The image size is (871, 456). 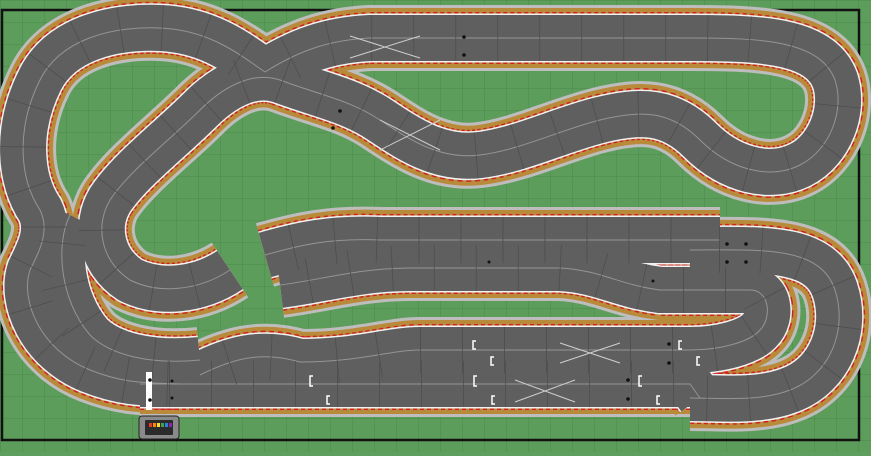 What do you see at coordinates (250, 366) in the screenshot?
I see `track-section-asphalt` at bounding box center [250, 366].